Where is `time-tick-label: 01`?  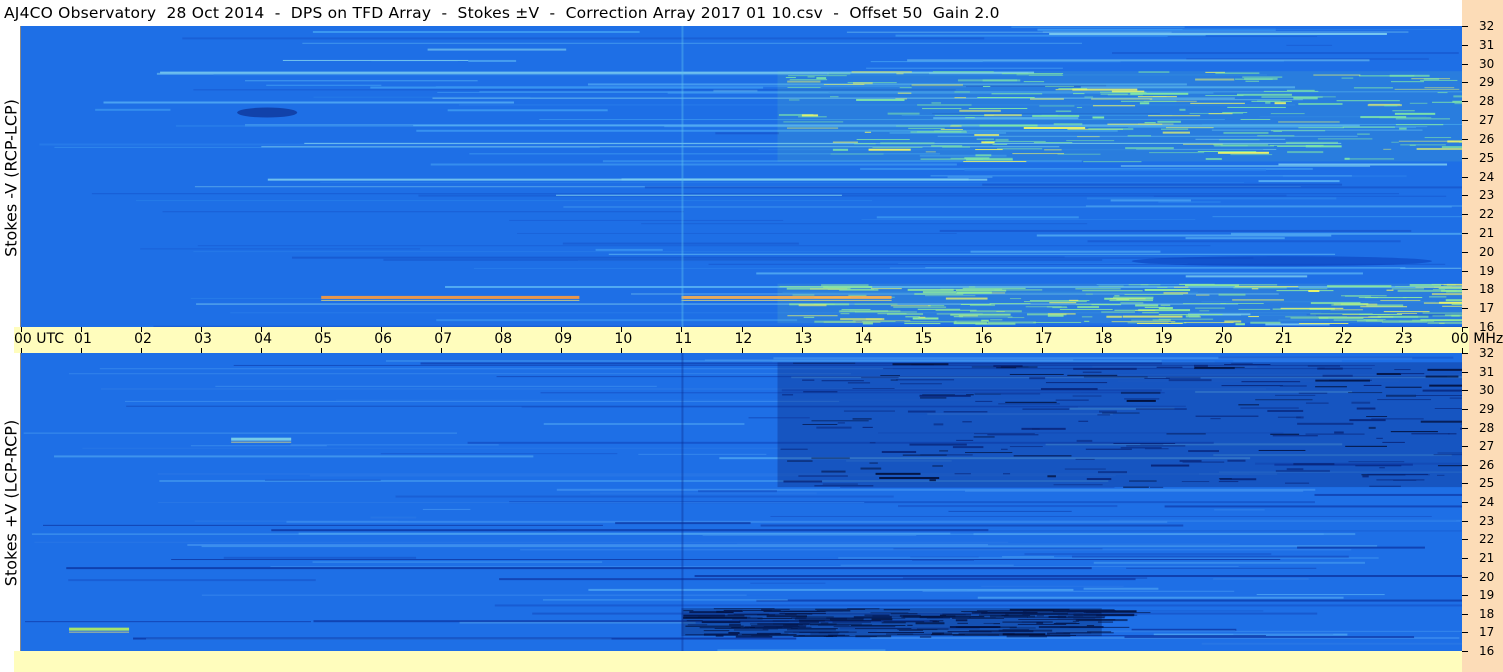
time-tick-label: 01 is located at coordinates (83, 339).